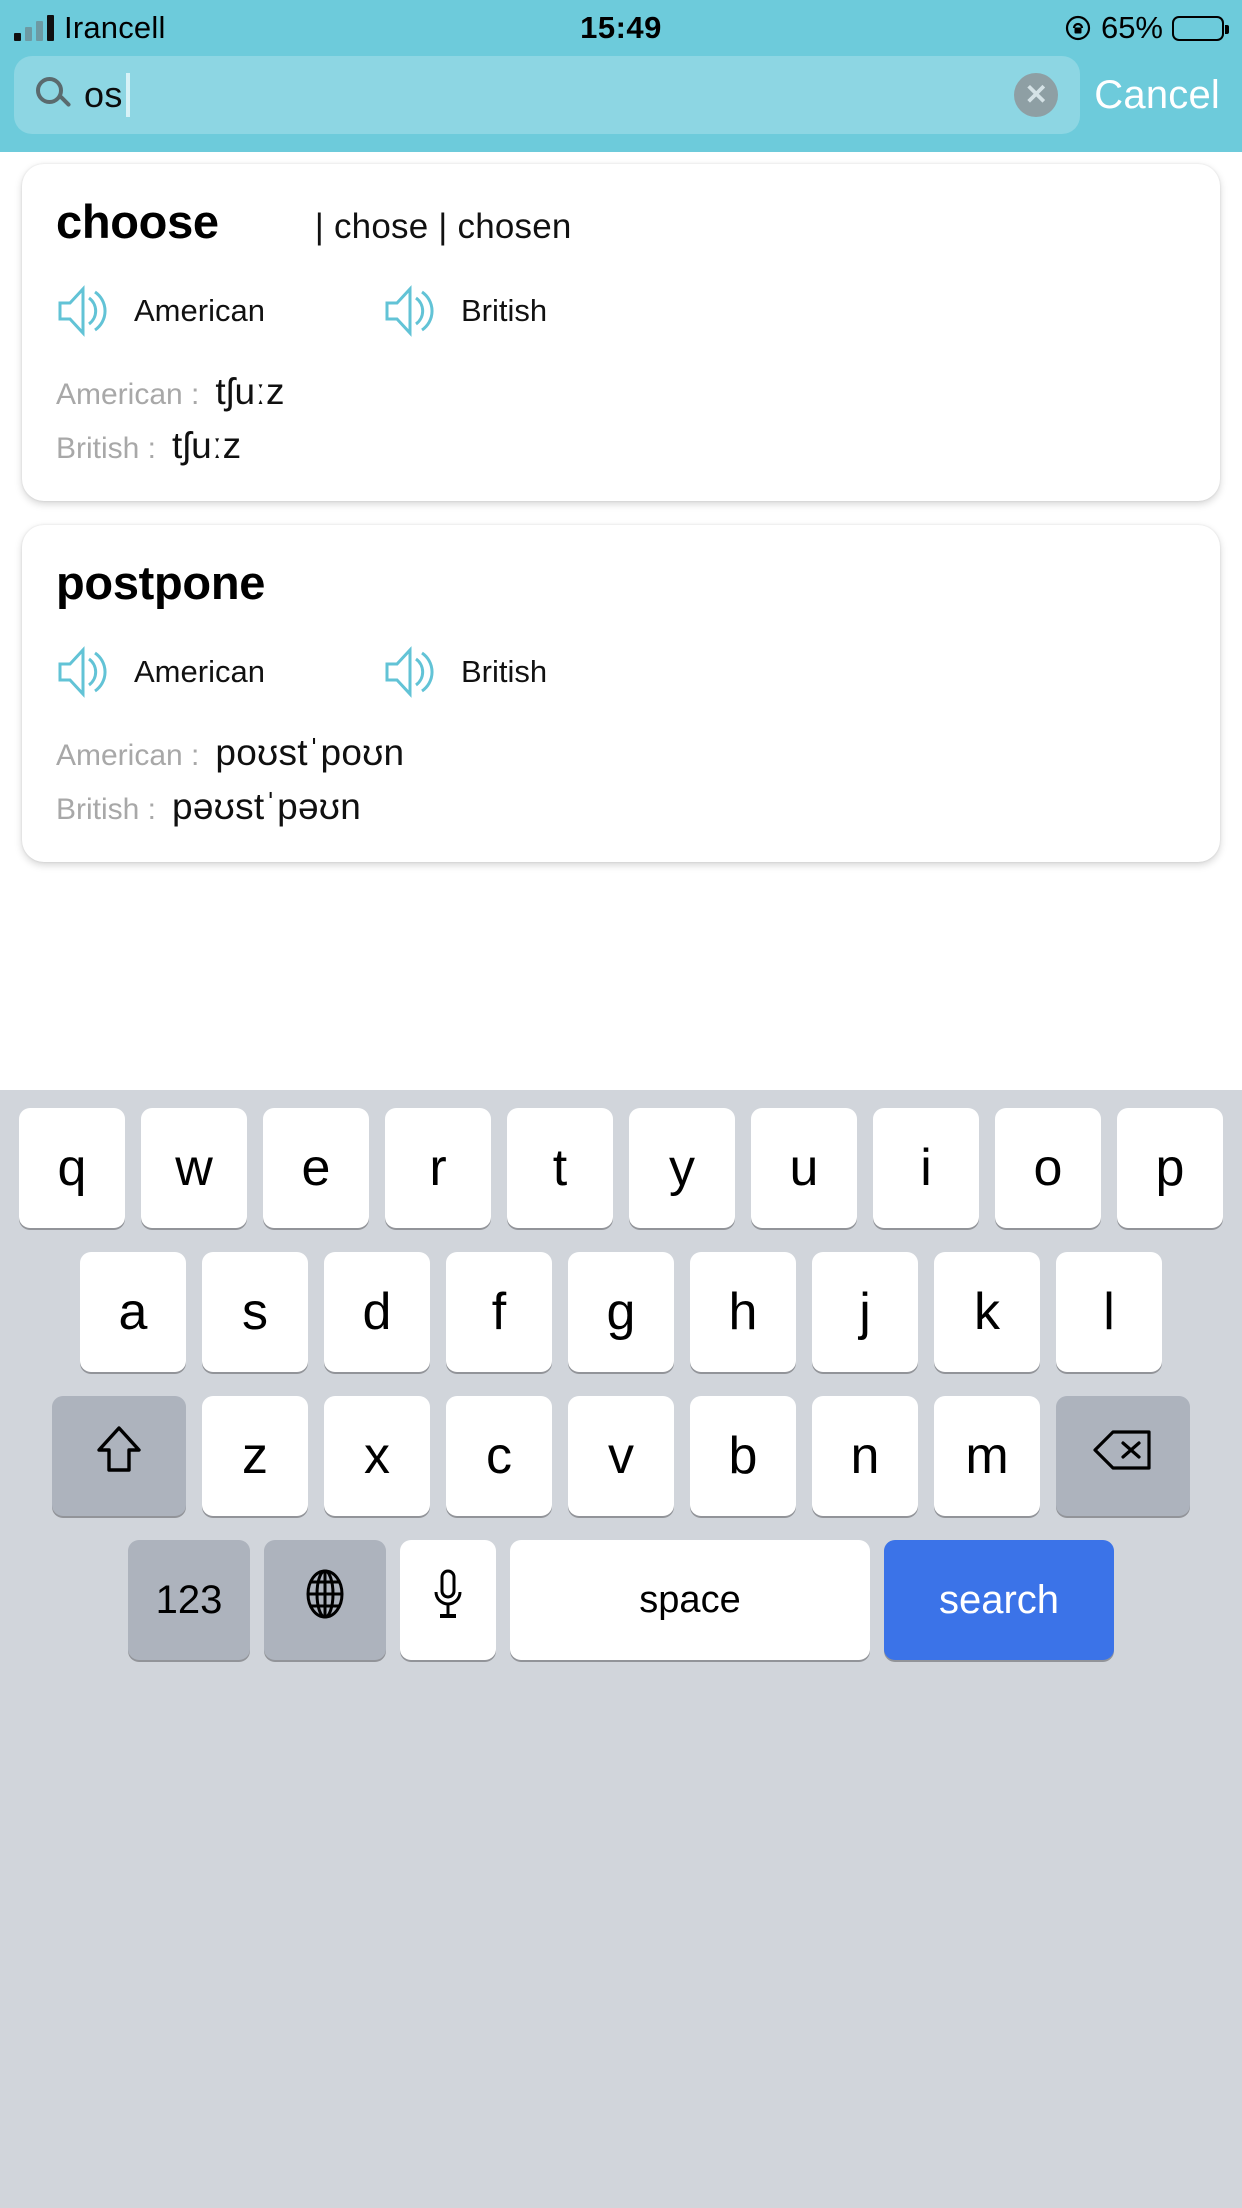 The image size is (1242, 2208). I want to click on key-i: i, so click(926, 1168).